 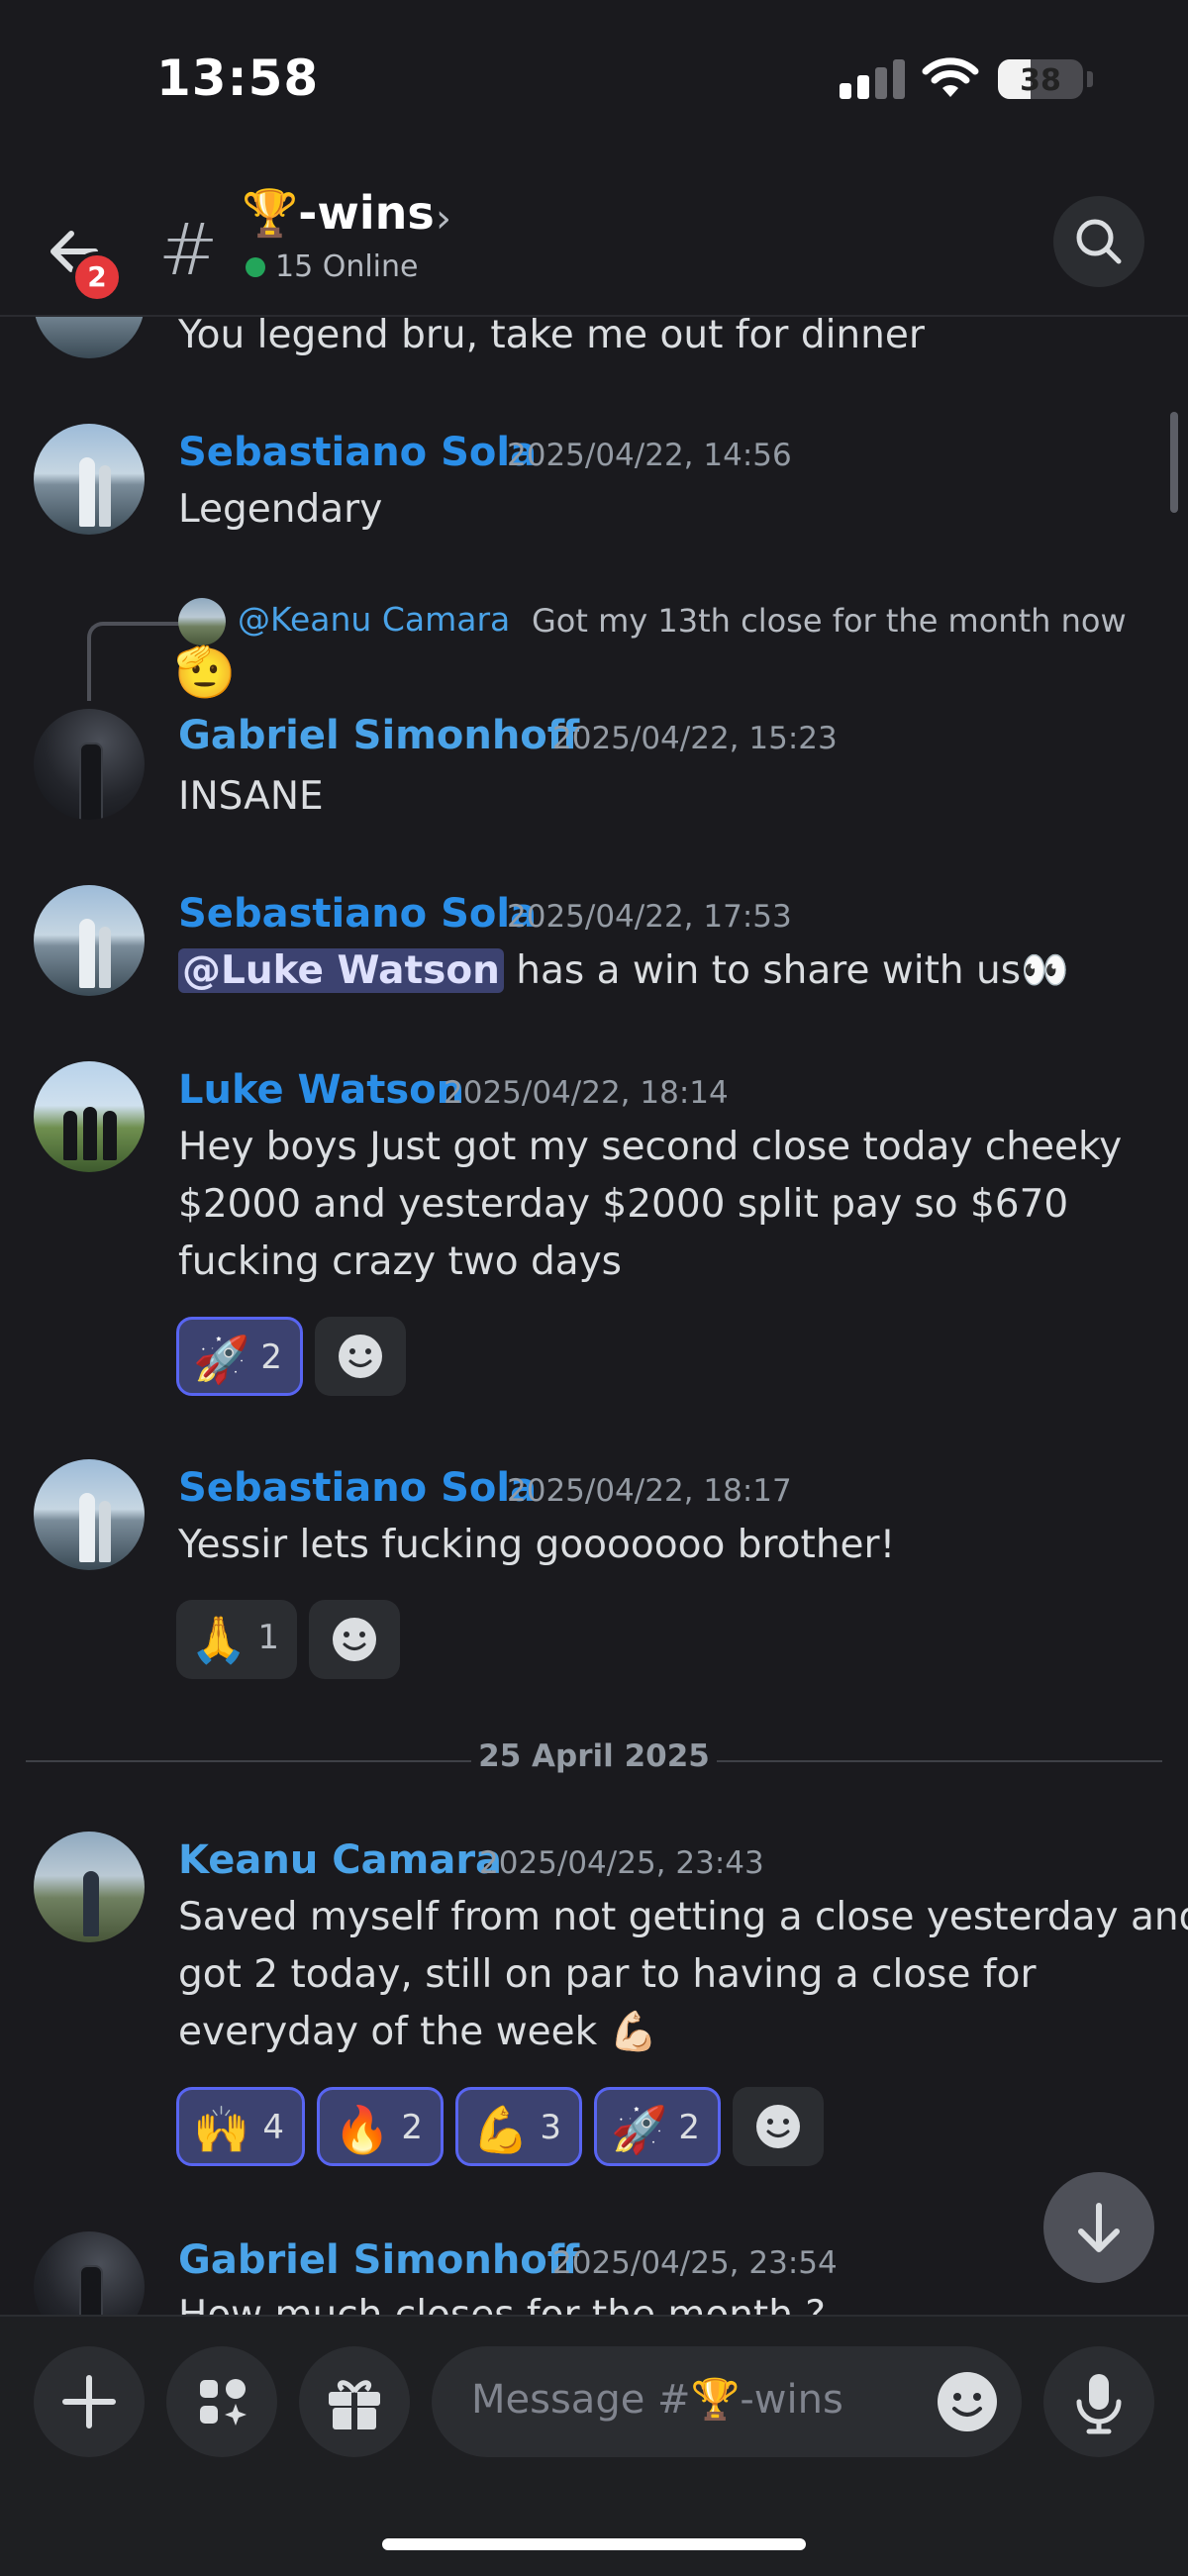 I want to click on battery-level: 38, so click(x=1041, y=80).